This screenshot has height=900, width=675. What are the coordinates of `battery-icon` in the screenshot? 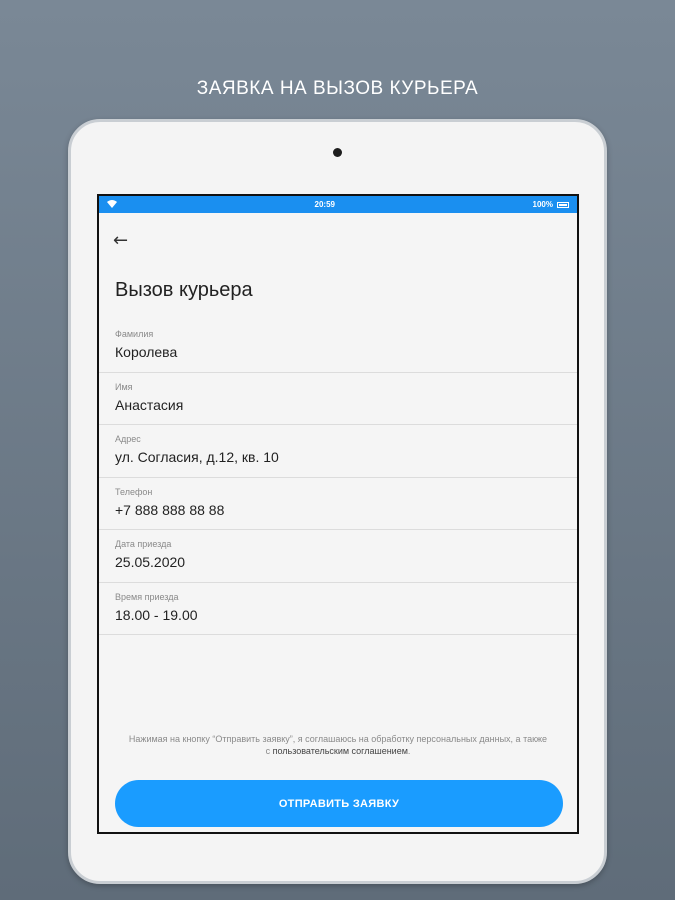 It's located at (563, 204).